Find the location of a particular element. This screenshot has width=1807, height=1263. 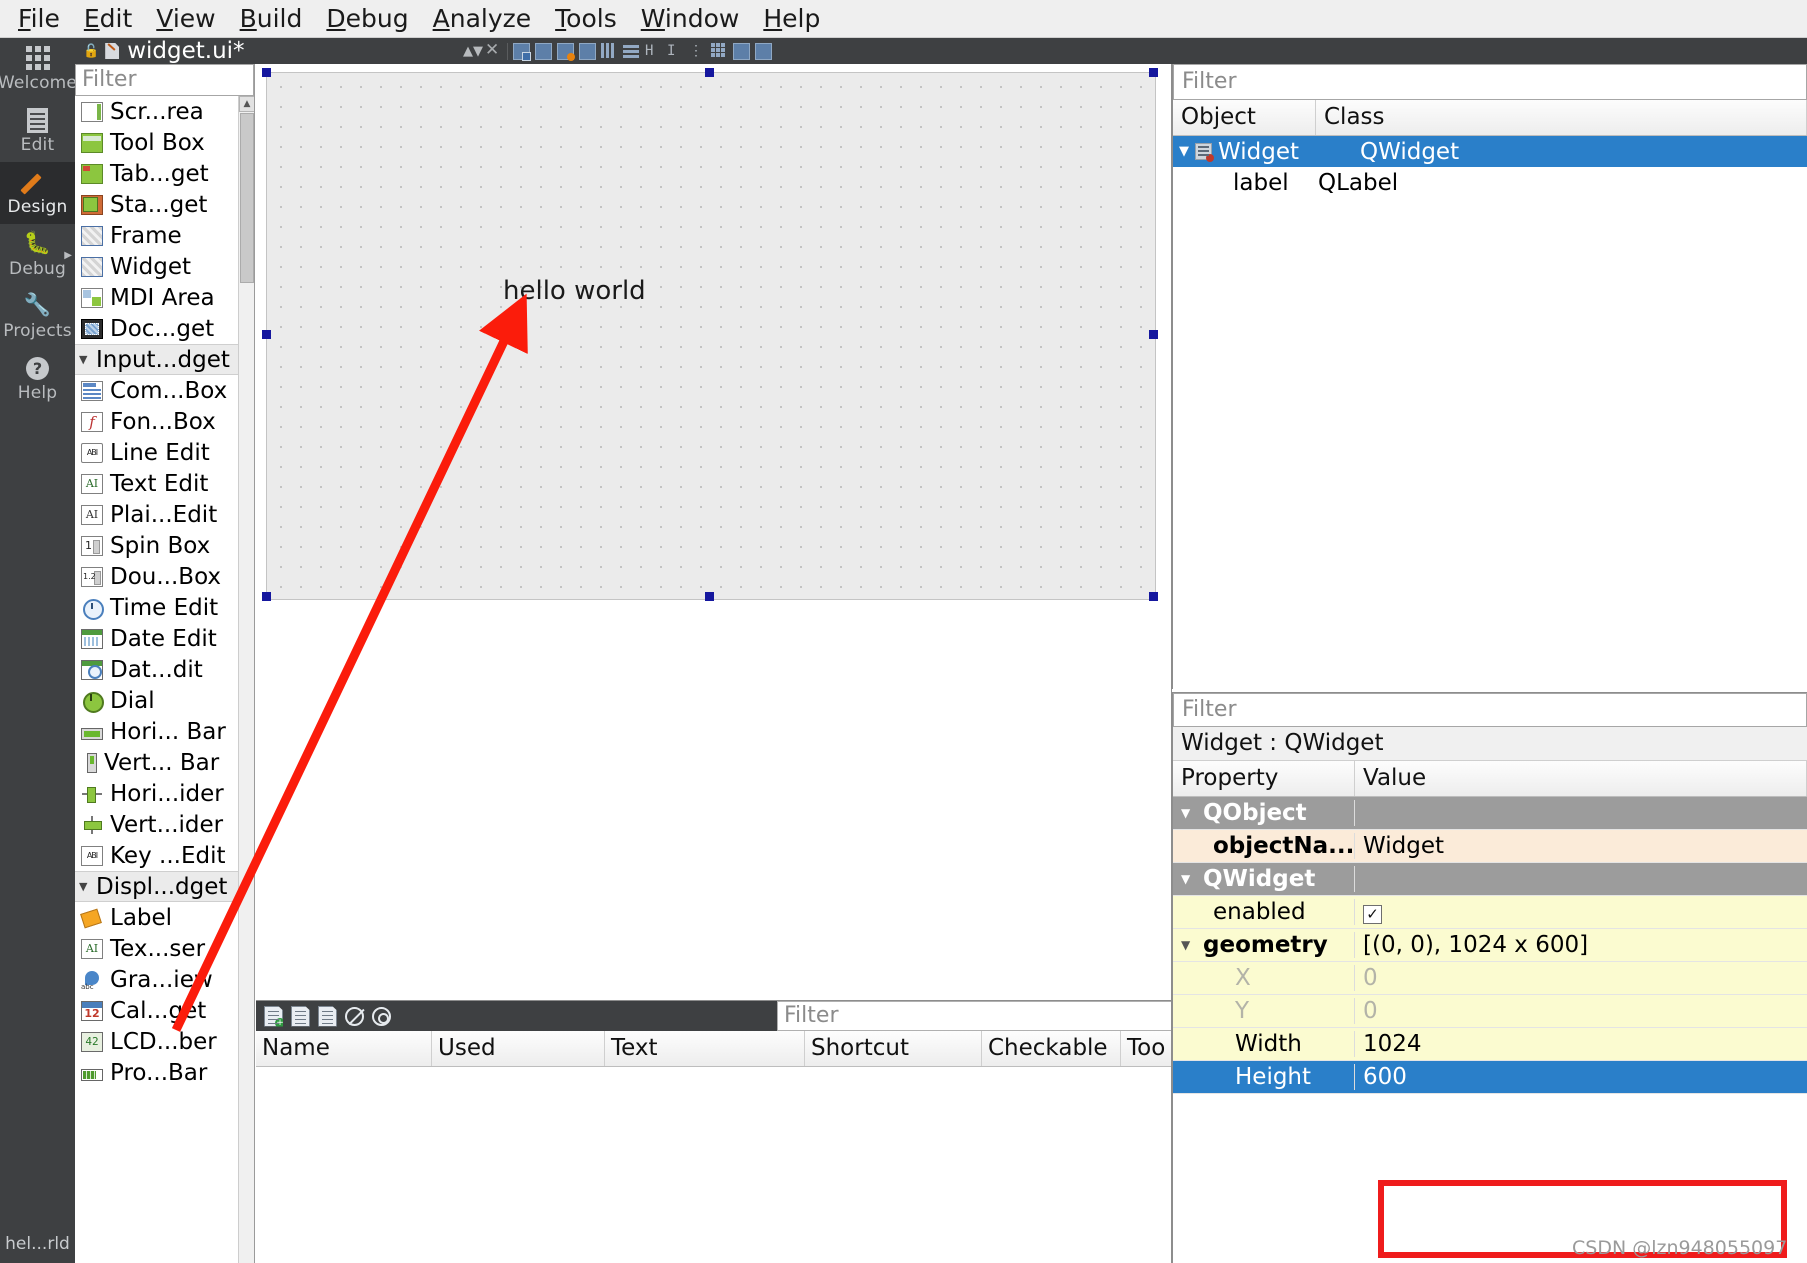

widget-box-item-0: Scr...rea is located at coordinates (164, 111).